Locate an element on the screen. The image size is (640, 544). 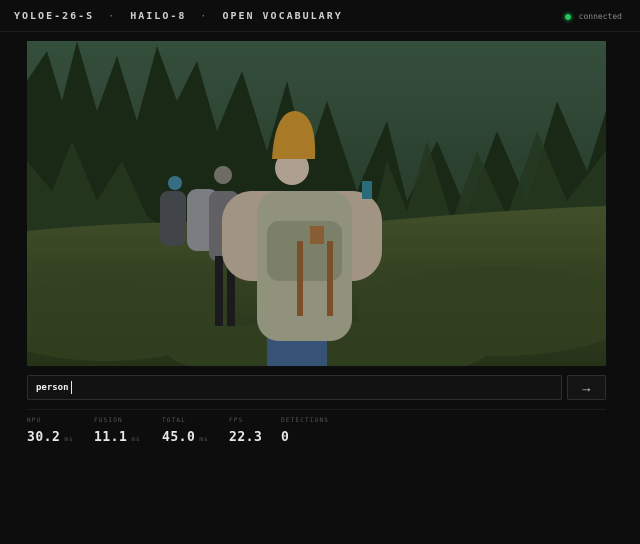
arrow-right-icon: → is located at coordinates (586, 387).